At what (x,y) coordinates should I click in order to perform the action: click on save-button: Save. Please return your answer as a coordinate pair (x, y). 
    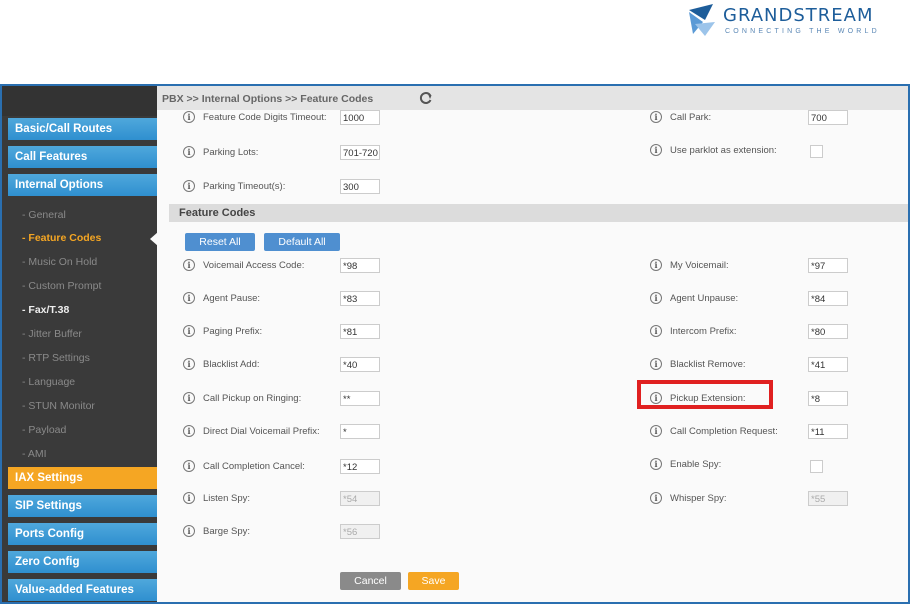
    Looking at the image, I should click on (433, 581).